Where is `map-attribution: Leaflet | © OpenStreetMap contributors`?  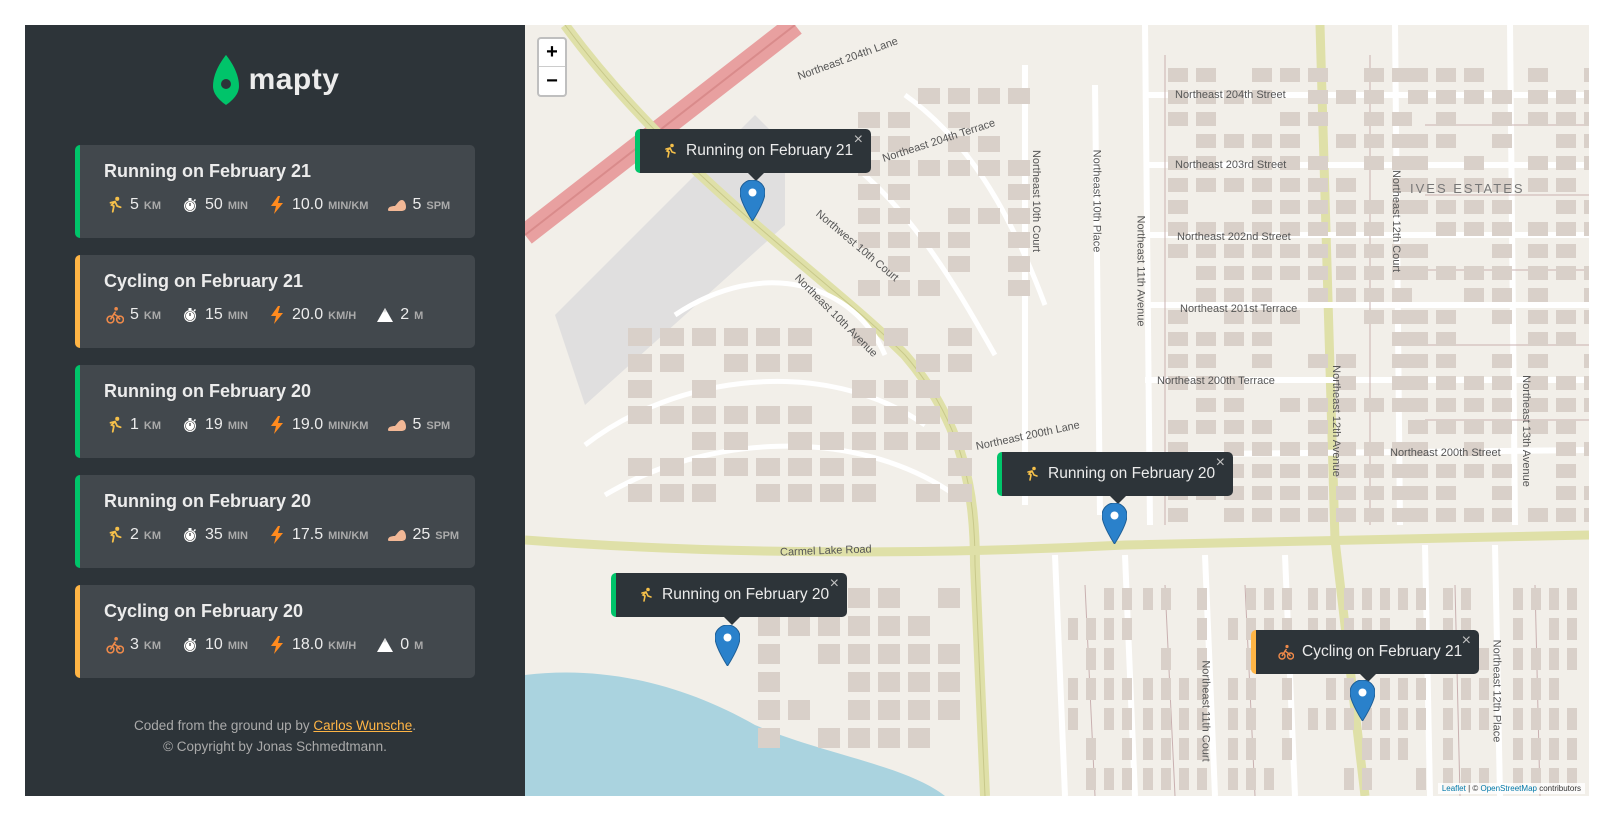
map-attribution: Leaflet | © OpenStreetMap contributors is located at coordinates (1511, 788).